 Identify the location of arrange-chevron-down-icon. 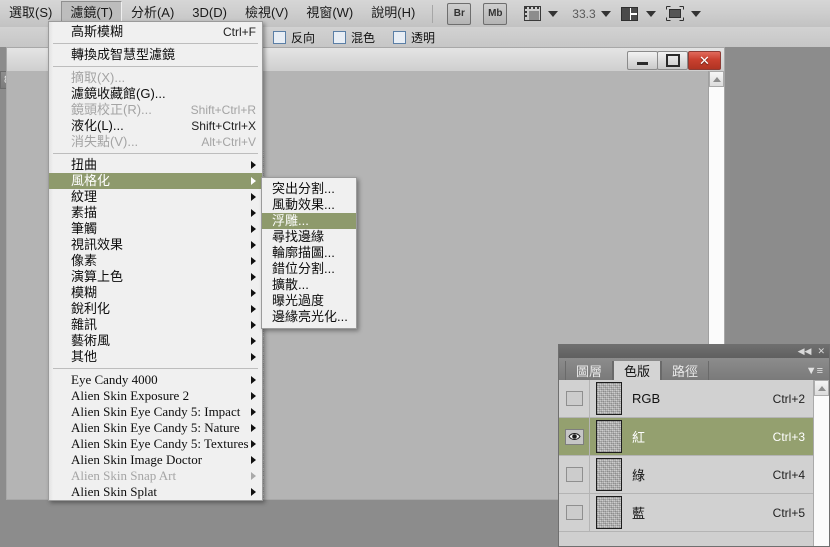
(650, 13).